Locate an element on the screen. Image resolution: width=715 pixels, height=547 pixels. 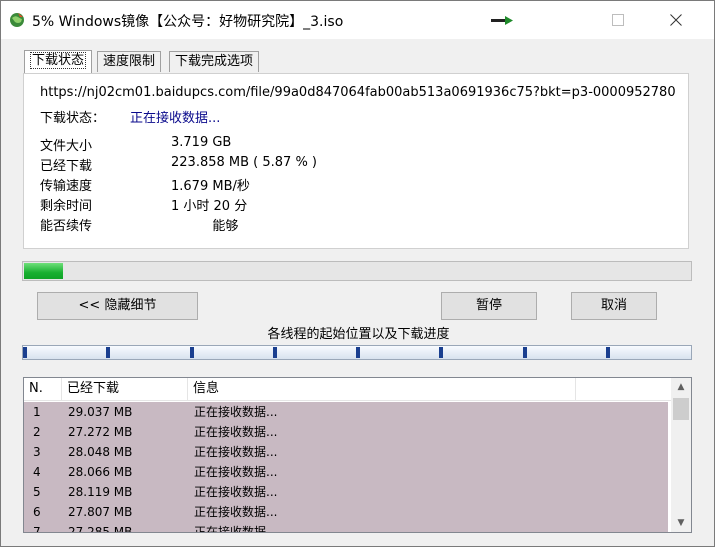
remaining-time-label: 剩余时间 is located at coordinates (66, 206).